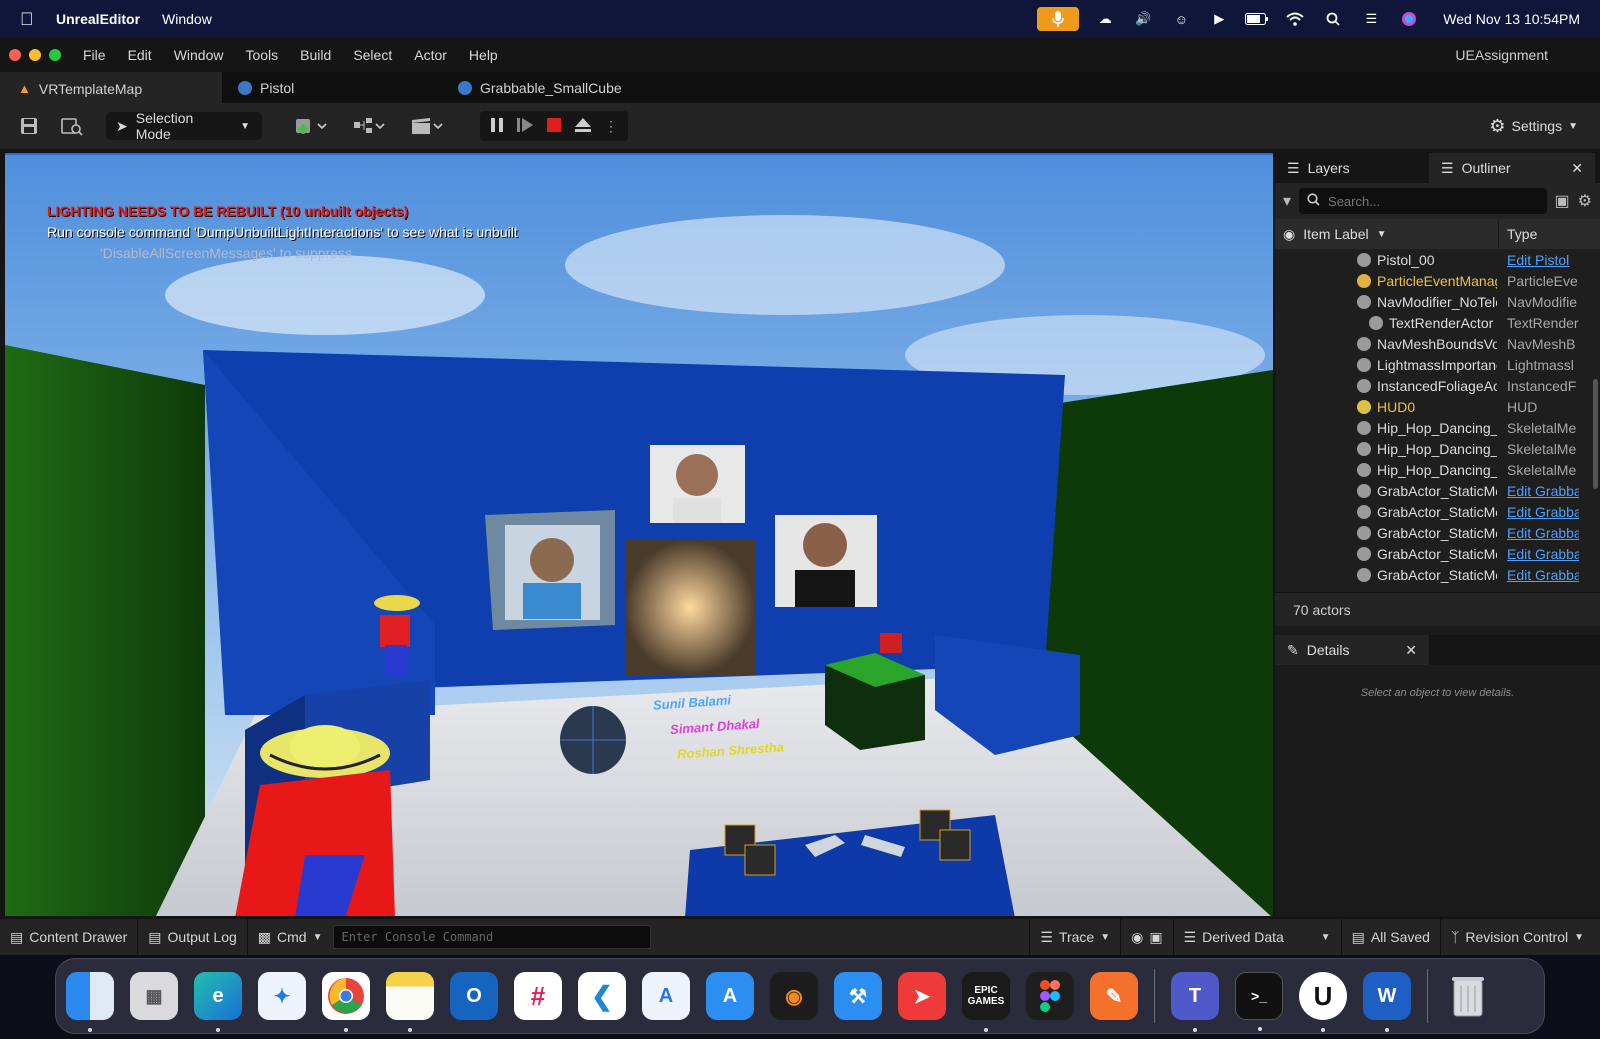 This screenshot has width=1600, height=1039. I want to click on epic-games-icon: EPIC GAMES, so click(986, 1002).